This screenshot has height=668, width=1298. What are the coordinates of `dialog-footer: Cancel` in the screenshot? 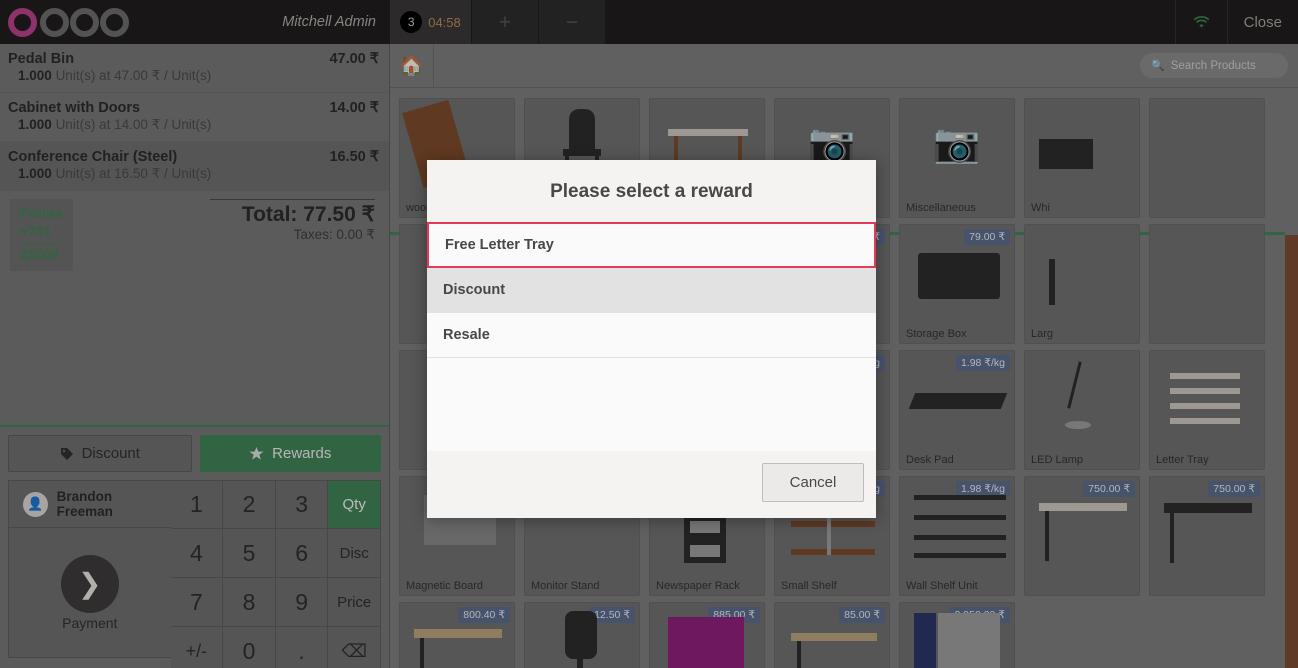 It's located at (651, 484).